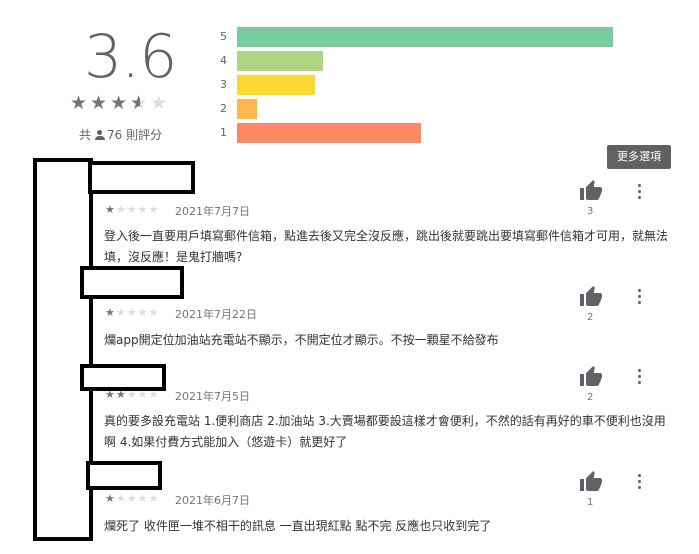  I want to click on half-star-icon: ★, so click(140, 103).